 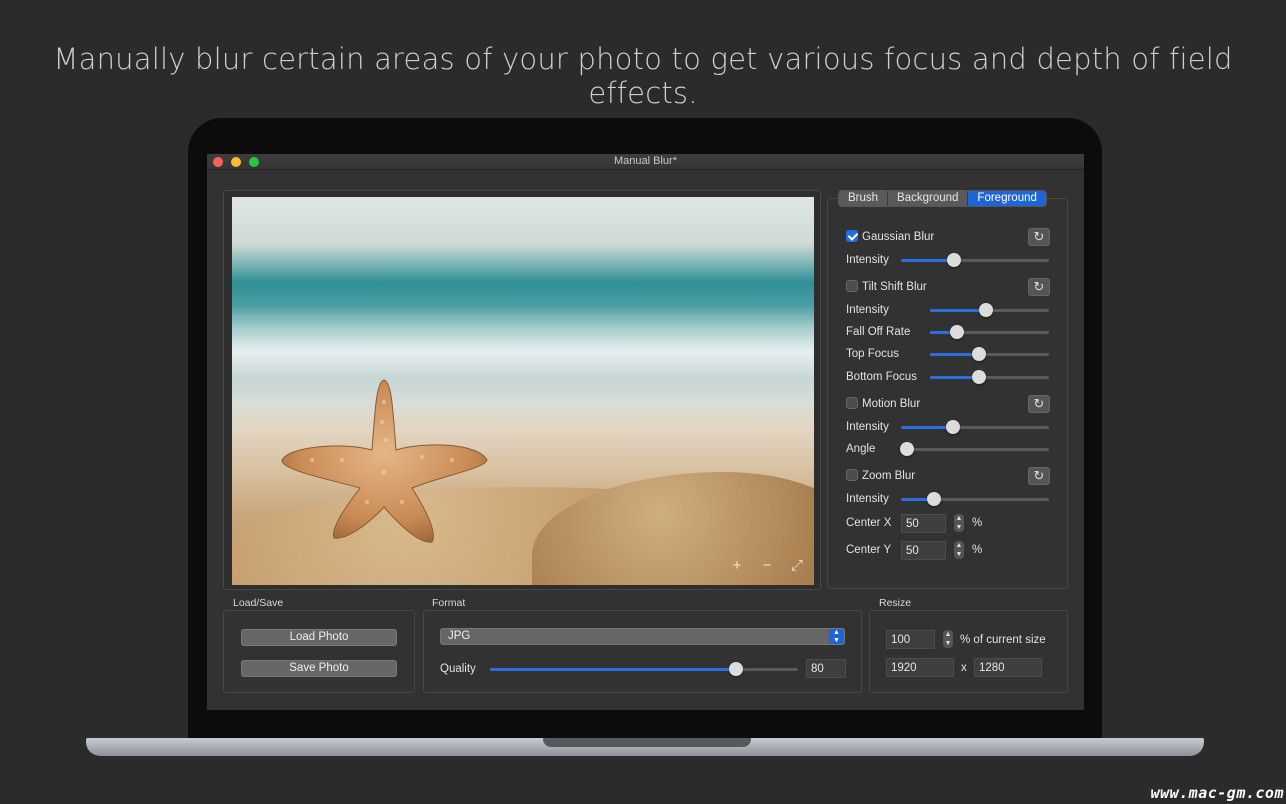 What do you see at coordinates (797, 566) in the screenshot?
I see `fit-screen-icon: ⤢` at bounding box center [797, 566].